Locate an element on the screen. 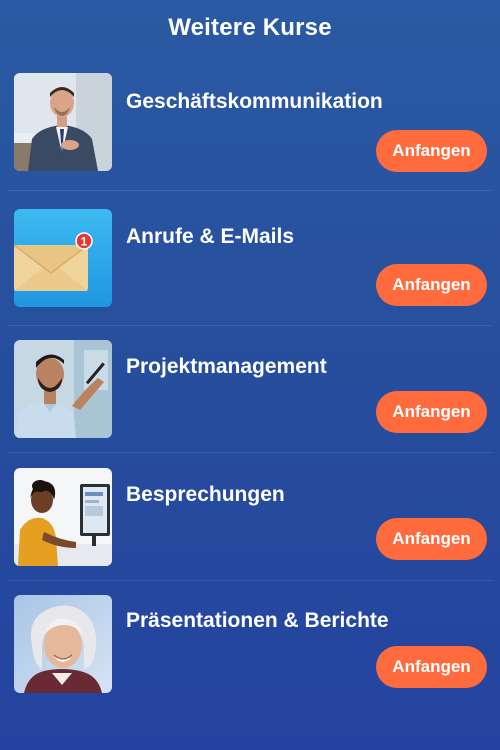 The height and width of the screenshot is (750, 500). course-image-businessman is located at coordinates (63, 122).